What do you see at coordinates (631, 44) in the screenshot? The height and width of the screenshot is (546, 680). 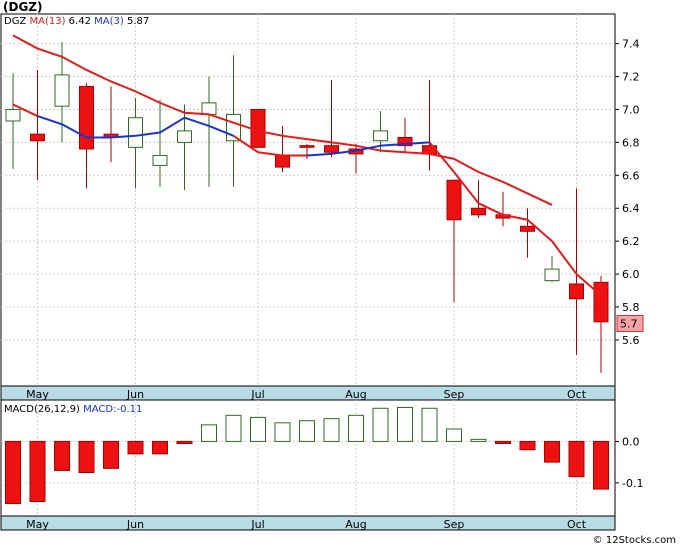 I see `price-tick-label: 7.4` at bounding box center [631, 44].